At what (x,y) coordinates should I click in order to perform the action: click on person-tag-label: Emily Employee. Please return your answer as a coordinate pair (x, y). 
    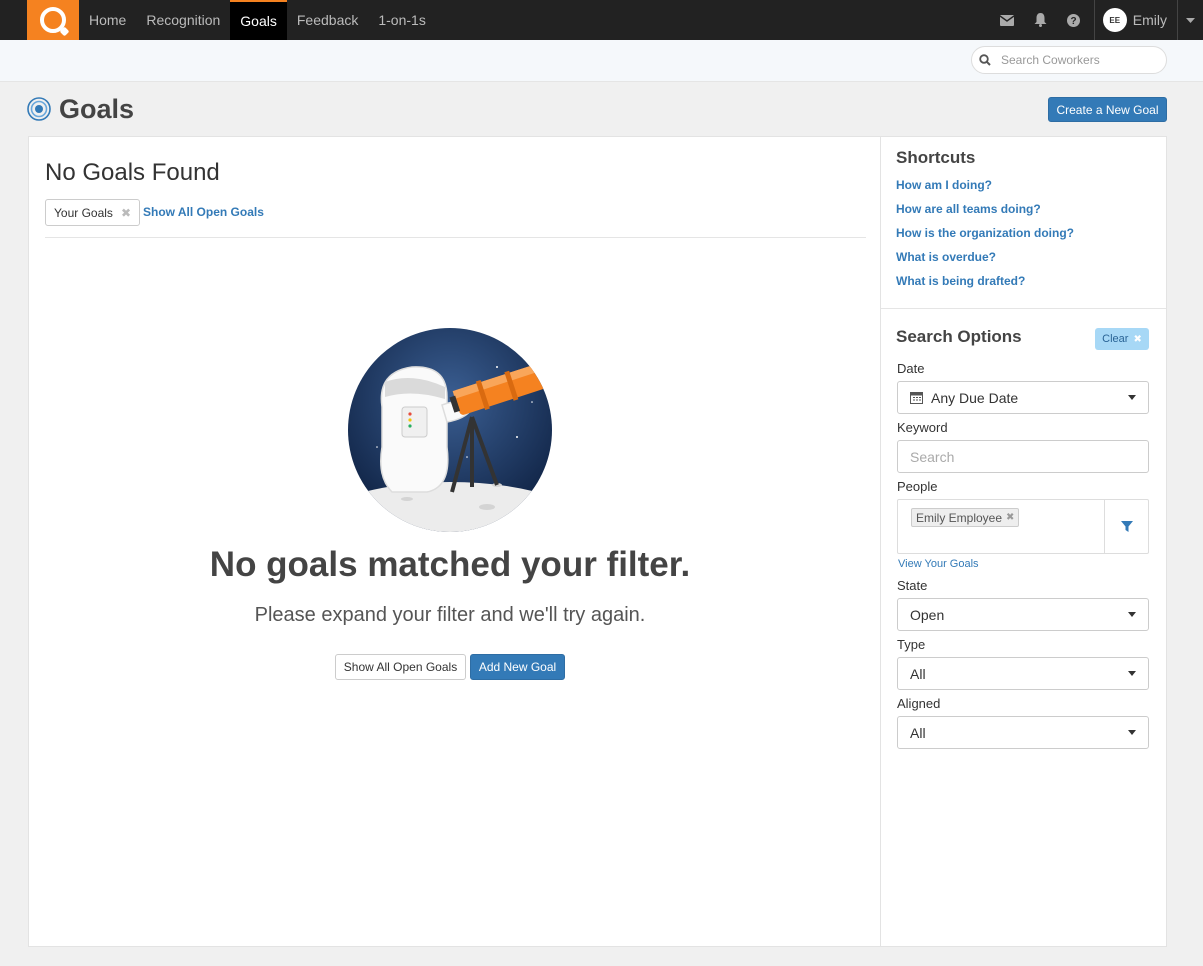
    Looking at the image, I should click on (959, 517).